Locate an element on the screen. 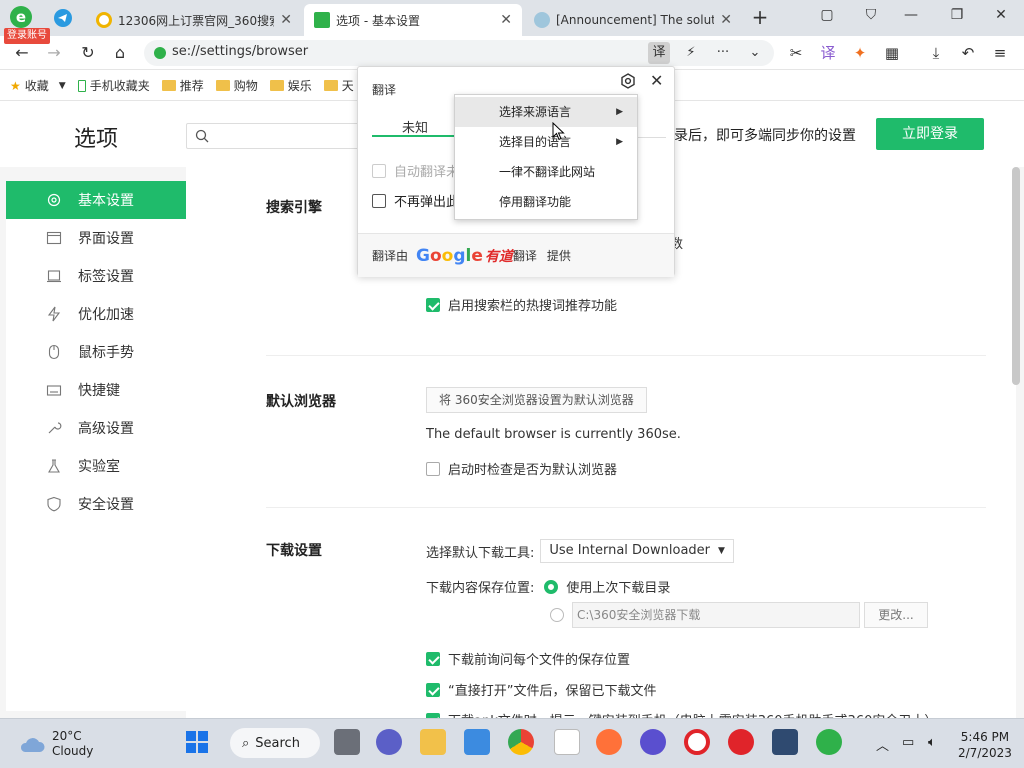 The height and width of the screenshot is (768, 1024). hot-words-option: 启用搜索栏的热搜词推荐功能 is located at coordinates (521, 304).